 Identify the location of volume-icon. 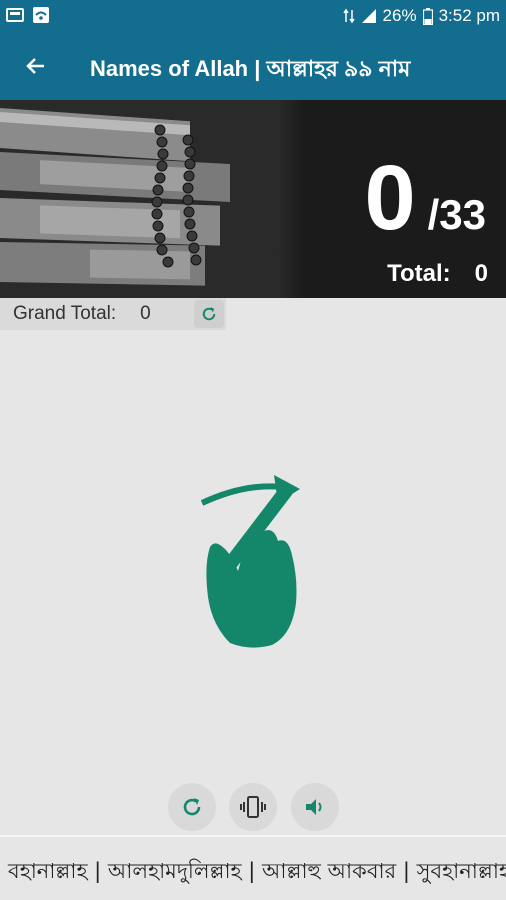
(314, 807).